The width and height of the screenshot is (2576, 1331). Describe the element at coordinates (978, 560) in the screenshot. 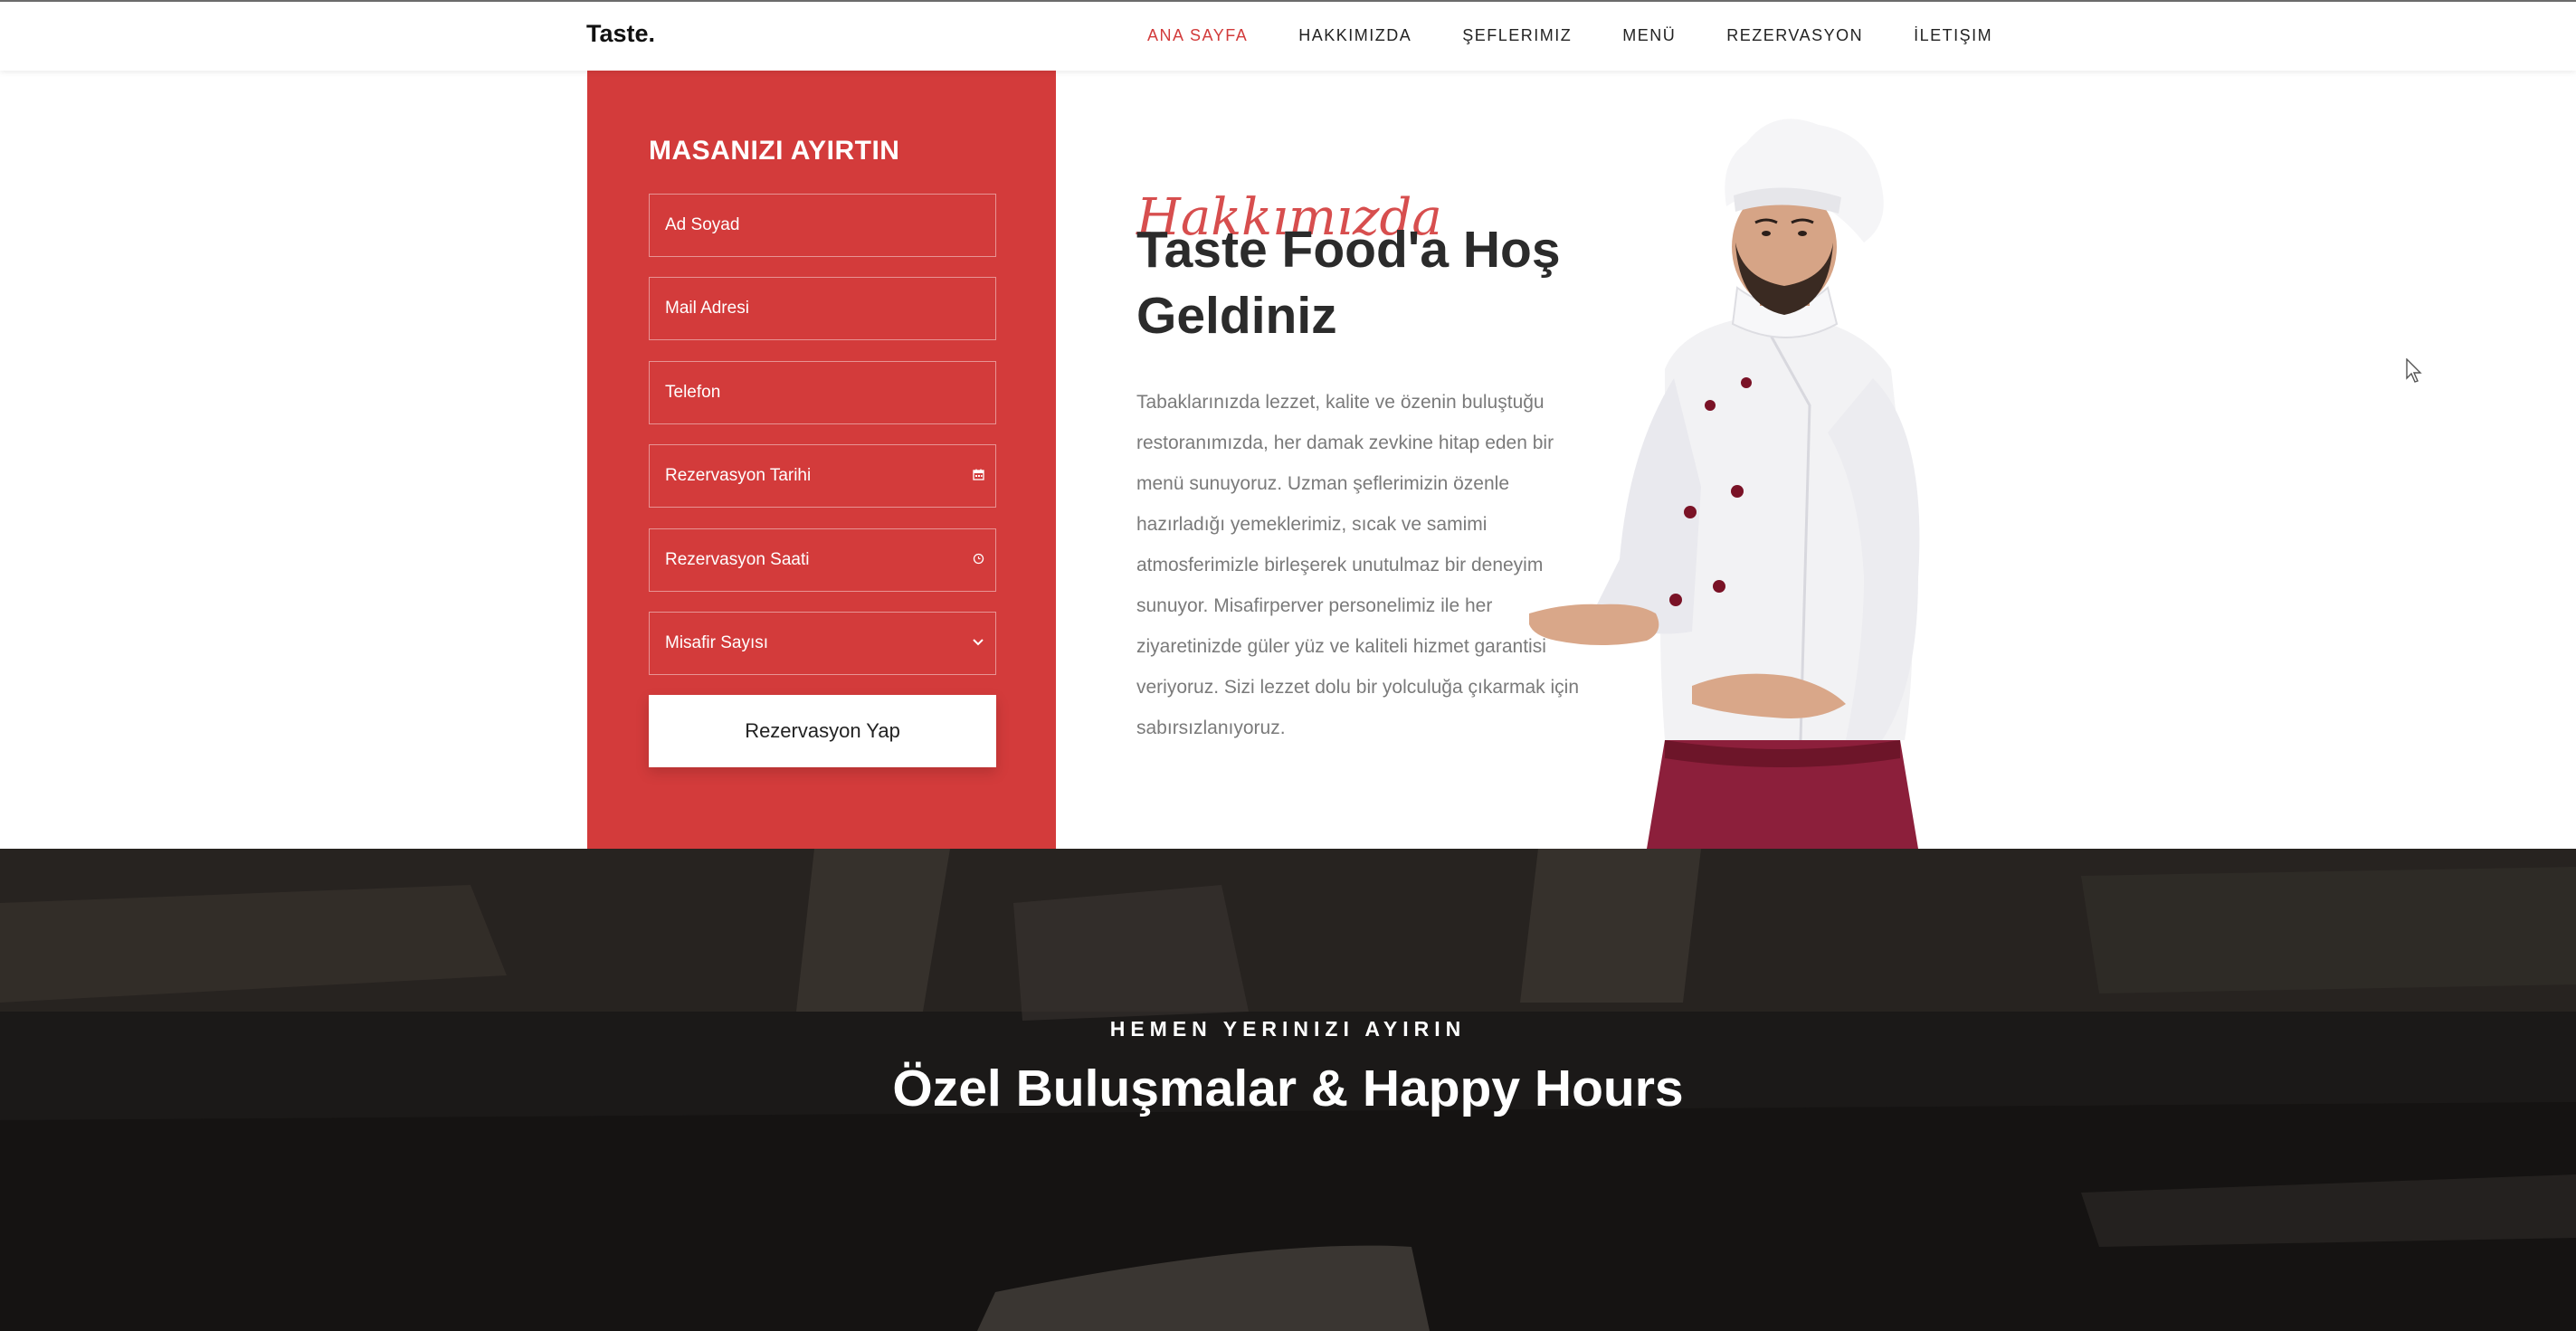

I see `clock-icon` at that location.